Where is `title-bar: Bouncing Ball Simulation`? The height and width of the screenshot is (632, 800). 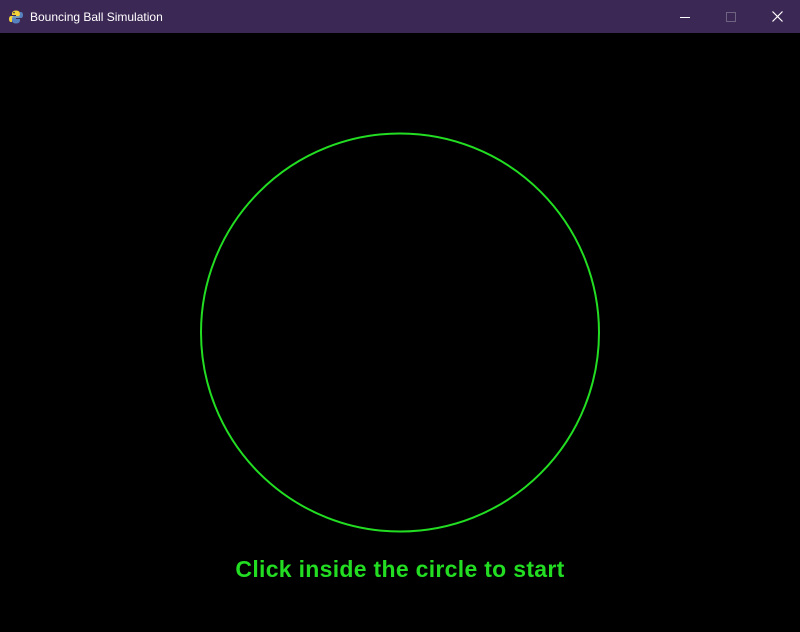
title-bar: Bouncing Ball Simulation is located at coordinates (400, 16).